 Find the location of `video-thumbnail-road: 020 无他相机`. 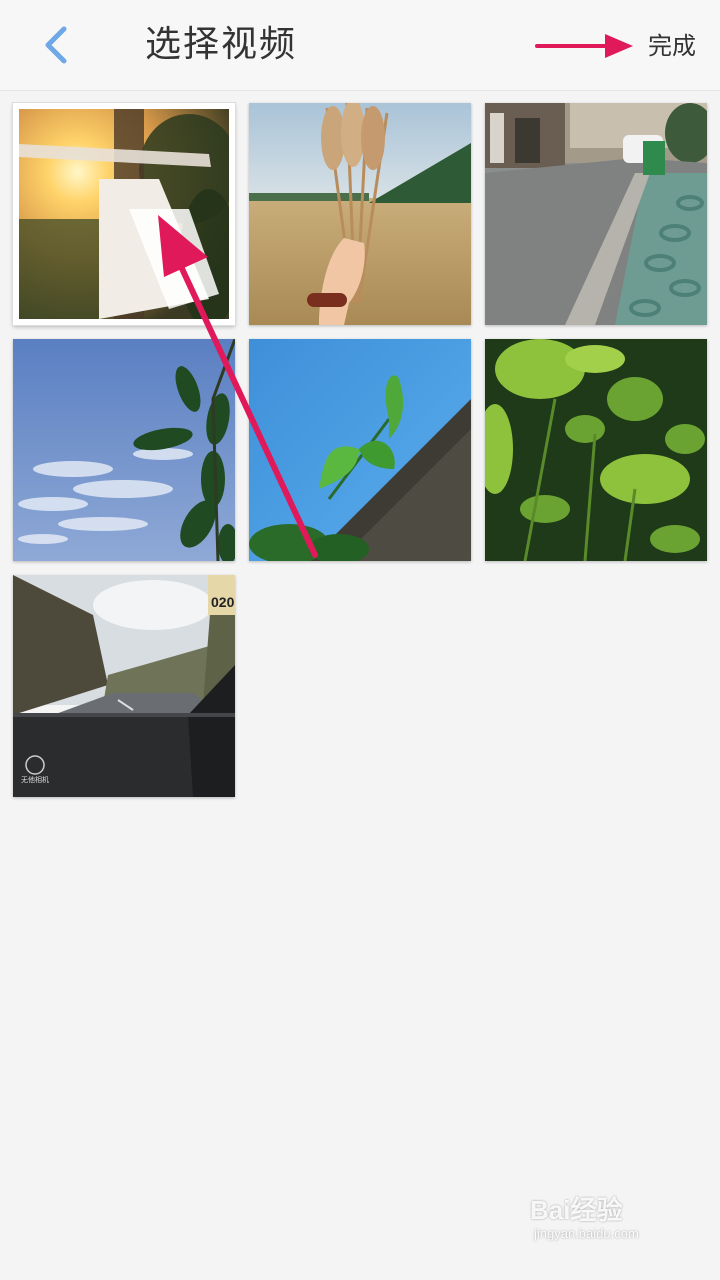

video-thumbnail-road: 020 无他相机 is located at coordinates (124, 686).